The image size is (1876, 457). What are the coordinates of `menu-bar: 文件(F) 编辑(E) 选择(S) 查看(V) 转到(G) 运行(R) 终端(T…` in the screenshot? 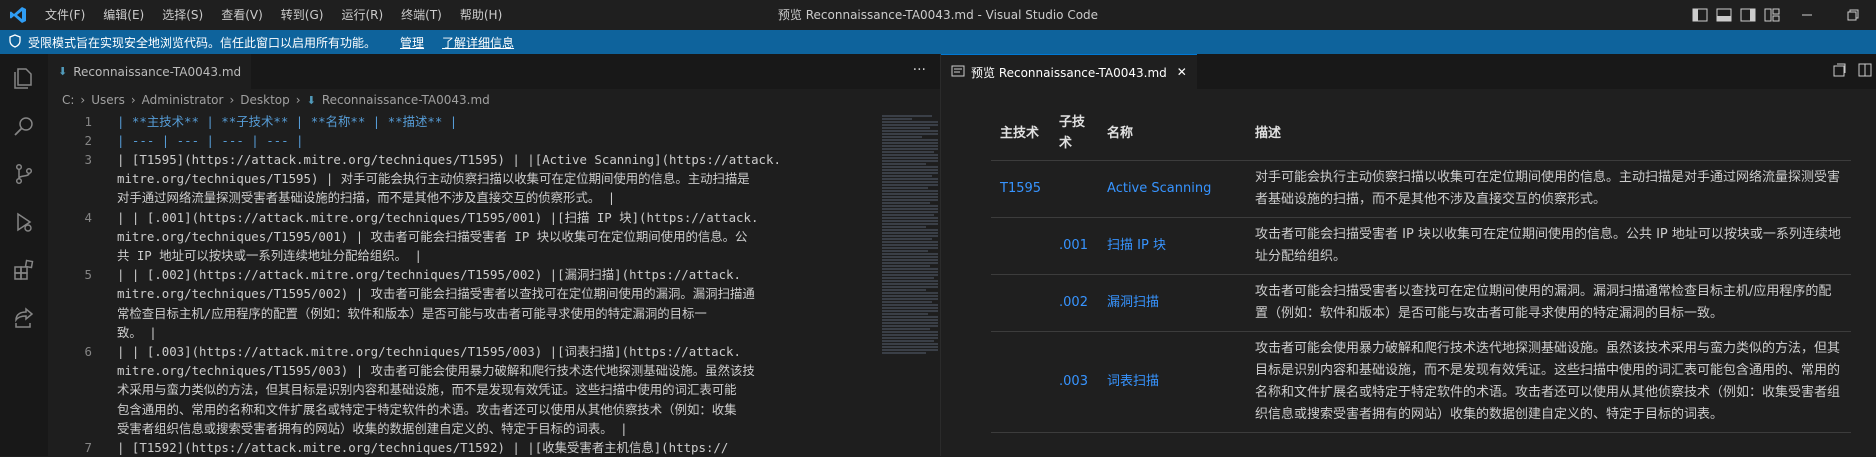 It's located at (273, 15).